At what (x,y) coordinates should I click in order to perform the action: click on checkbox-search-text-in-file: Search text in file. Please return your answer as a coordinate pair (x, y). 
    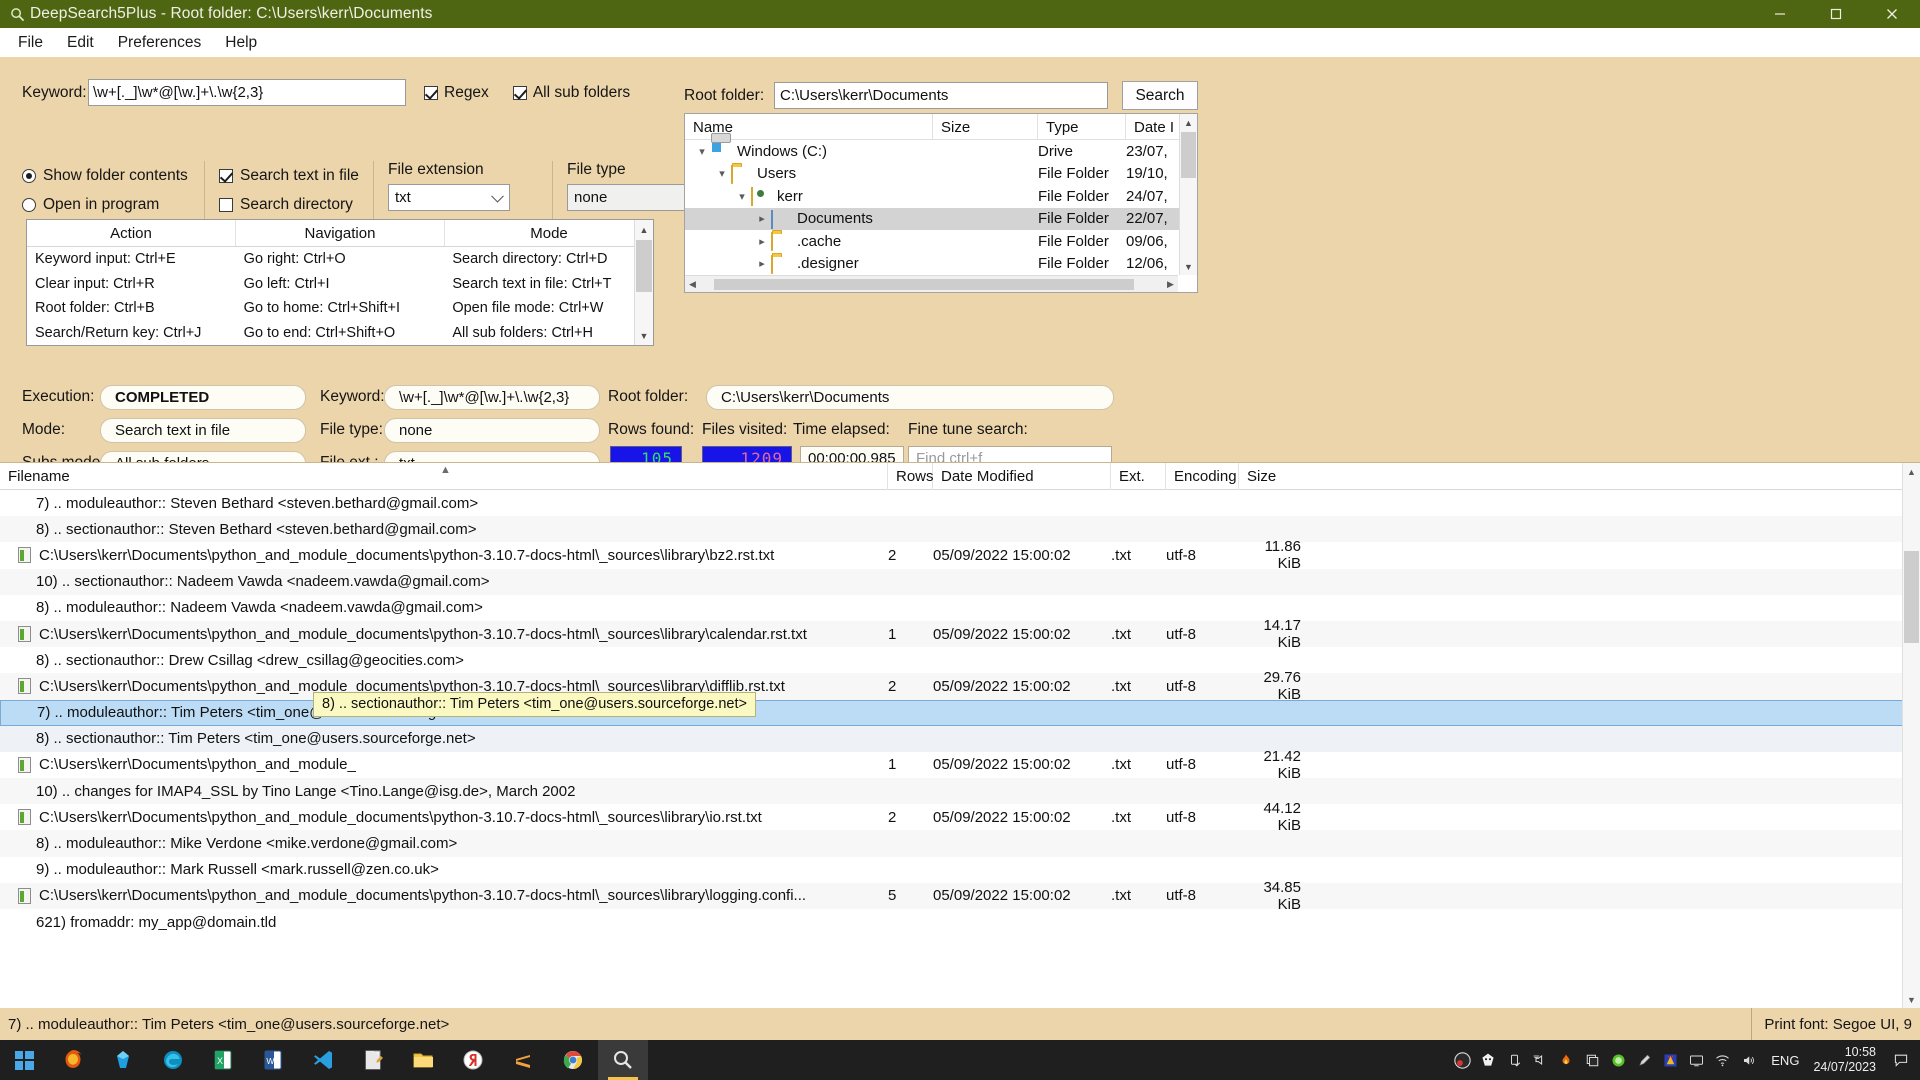
    Looking at the image, I should click on (289, 175).